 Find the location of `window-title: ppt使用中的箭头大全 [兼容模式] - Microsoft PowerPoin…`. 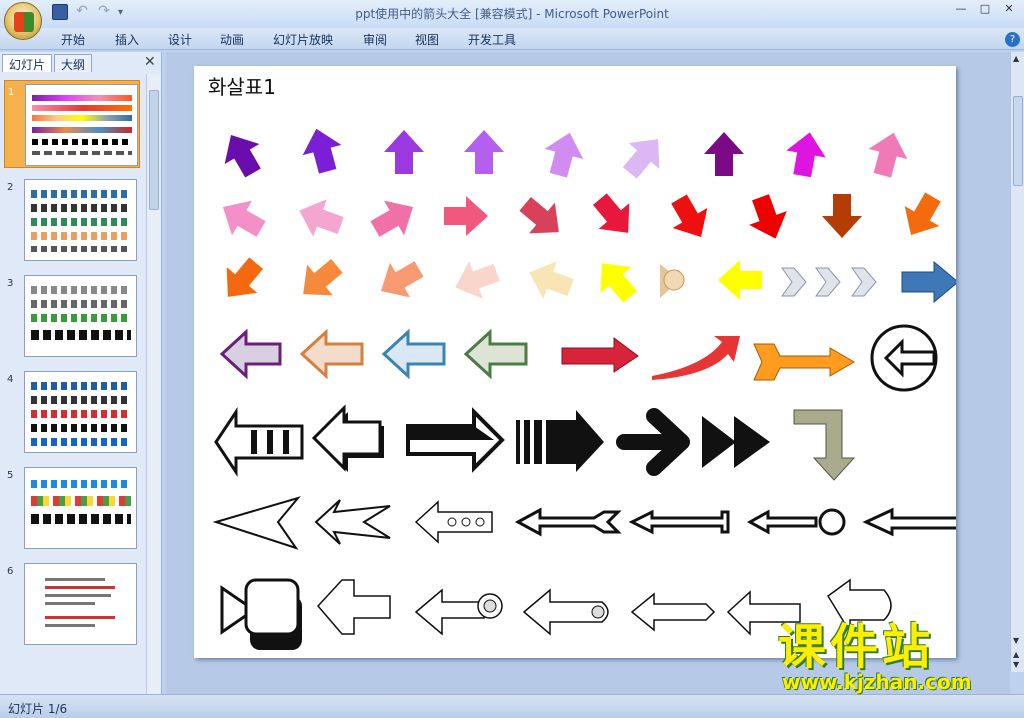

window-title: ppt使用中的箭头大全 [兼容模式] - Microsoft PowerPoin… is located at coordinates (512, 14).